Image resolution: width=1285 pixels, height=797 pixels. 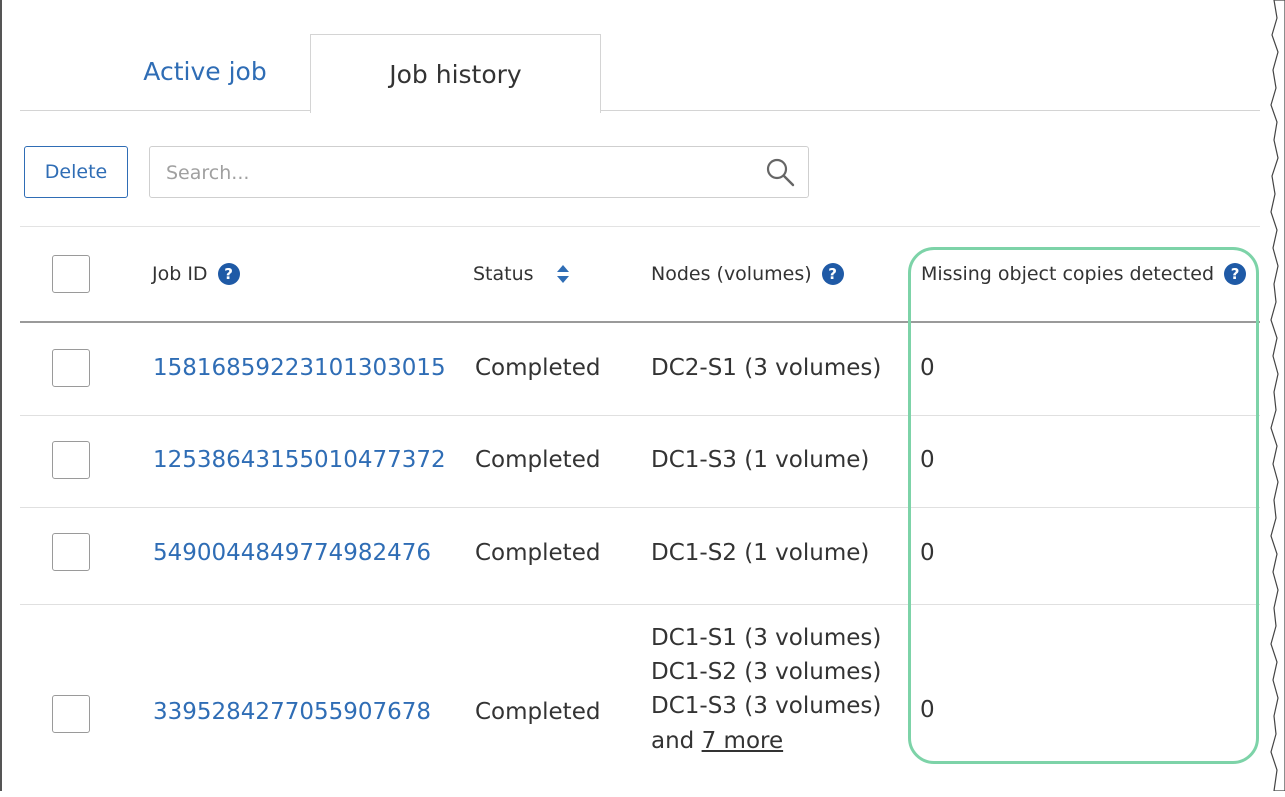 I want to click on search-input, so click(x=461, y=173).